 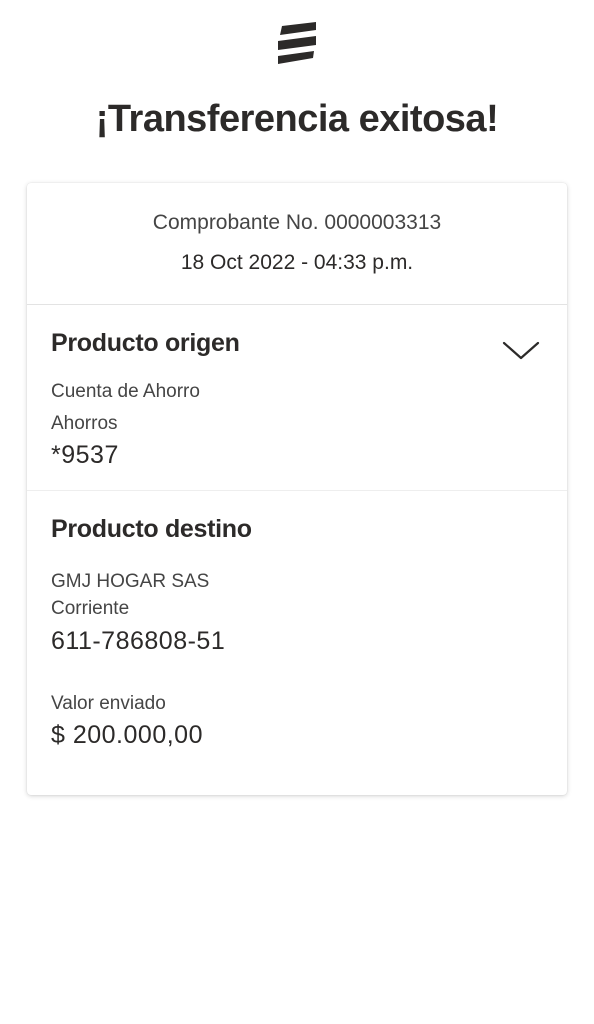 What do you see at coordinates (125, 391) in the screenshot?
I see `origin-account-name: Cuenta de Ahorro` at bounding box center [125, 391].